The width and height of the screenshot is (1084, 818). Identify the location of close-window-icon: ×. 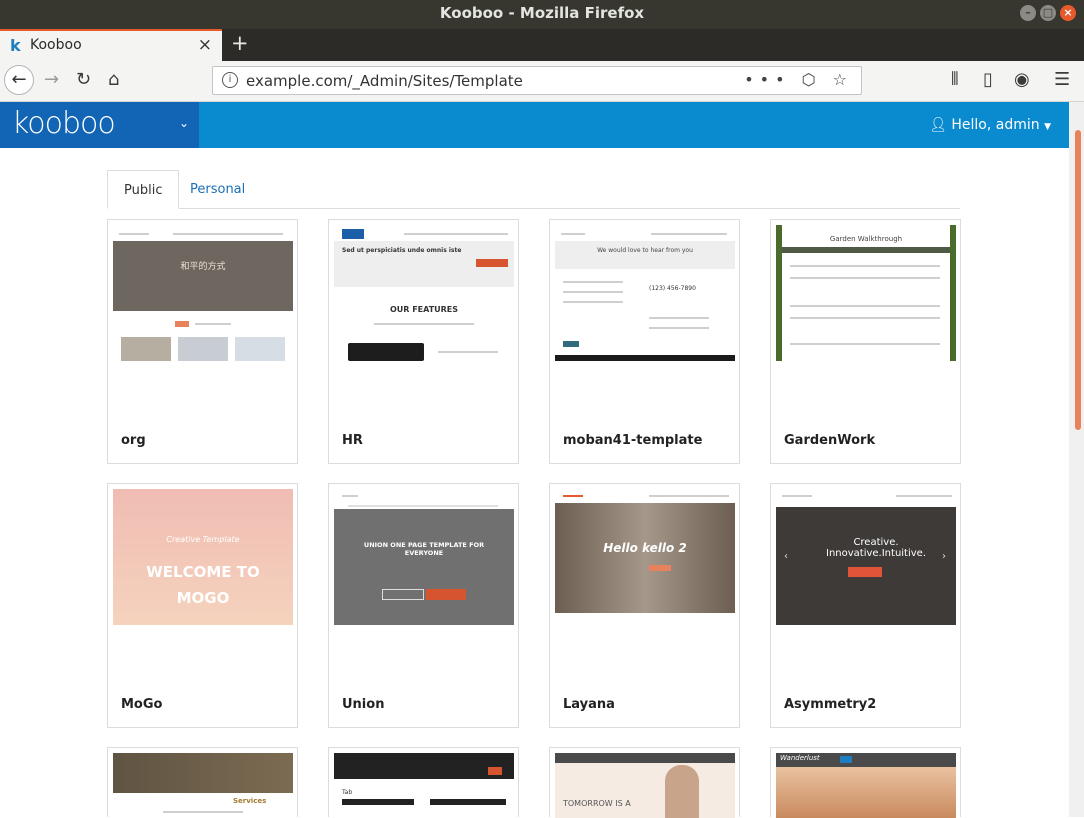
(1068, 13).